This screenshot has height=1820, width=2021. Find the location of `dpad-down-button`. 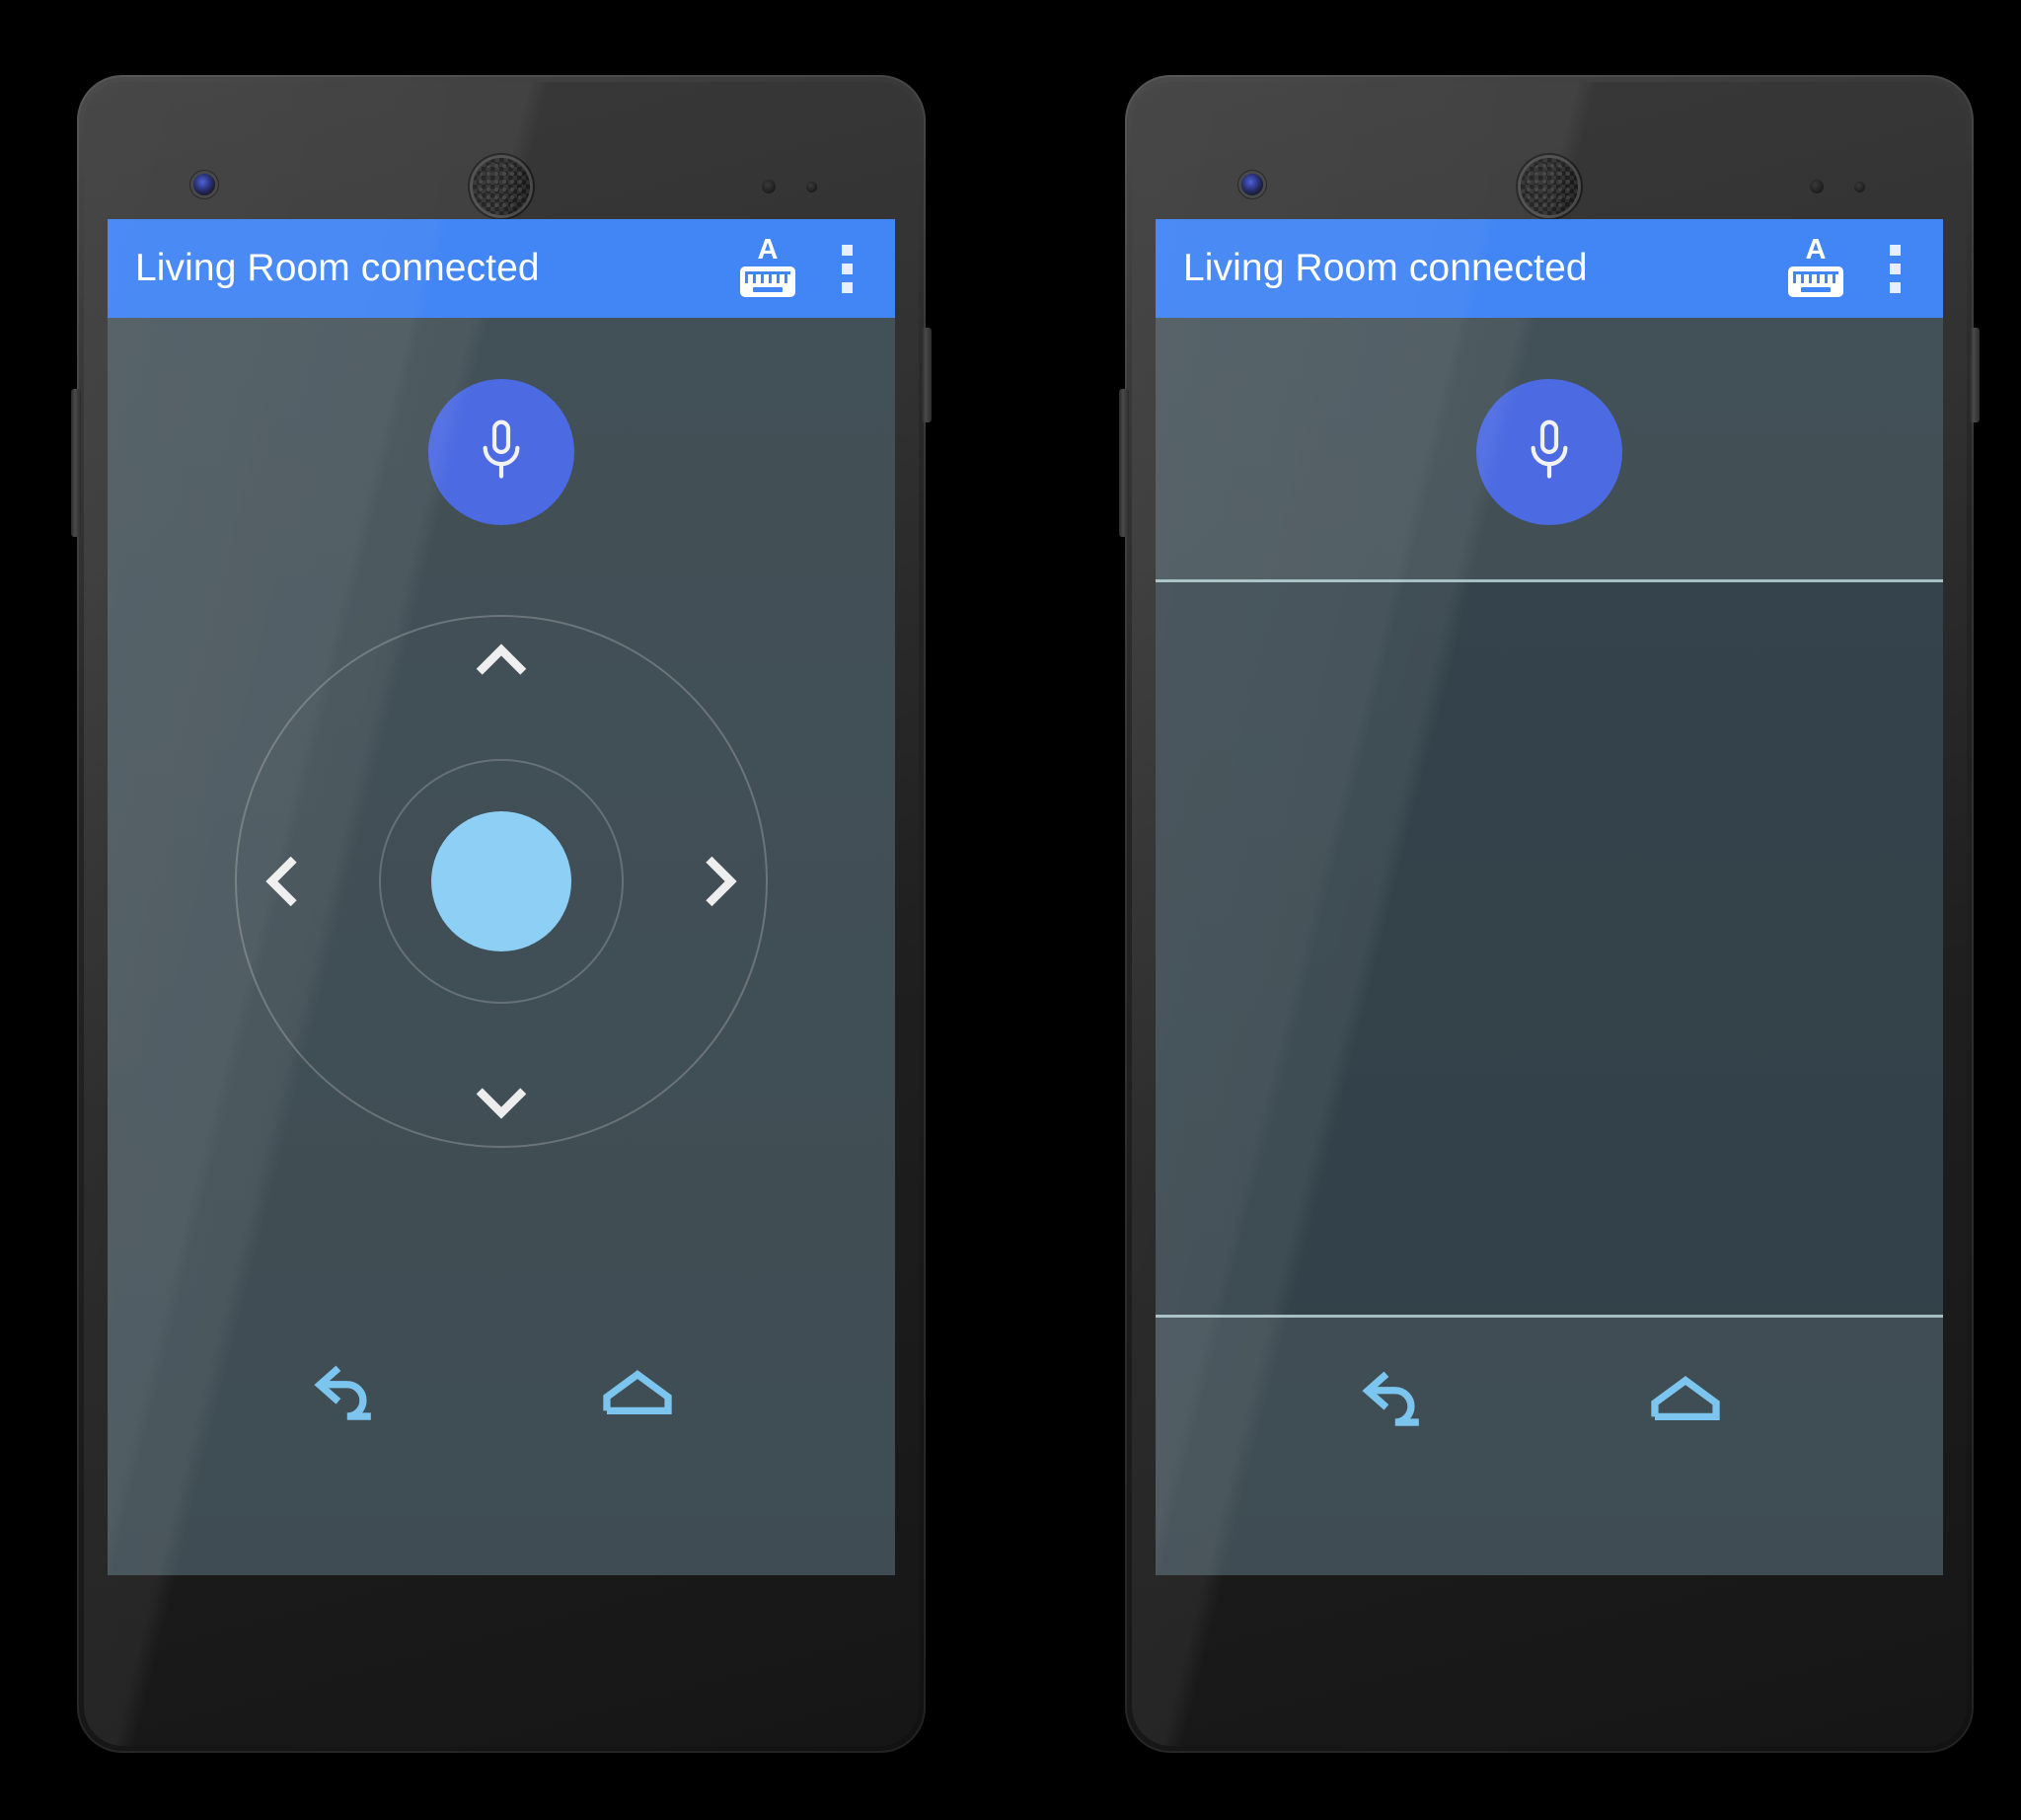

dpad-down-button is located at coordinates (501, 1103).